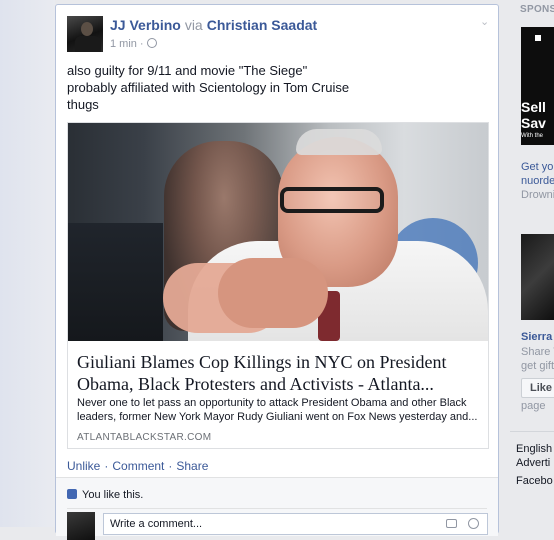 The width and height of the screenshot is (554, 540). Describe the element at coordinates (536, 337) in the screenshot. I see `sponsored-ad-title-2: Sierra` at that location.